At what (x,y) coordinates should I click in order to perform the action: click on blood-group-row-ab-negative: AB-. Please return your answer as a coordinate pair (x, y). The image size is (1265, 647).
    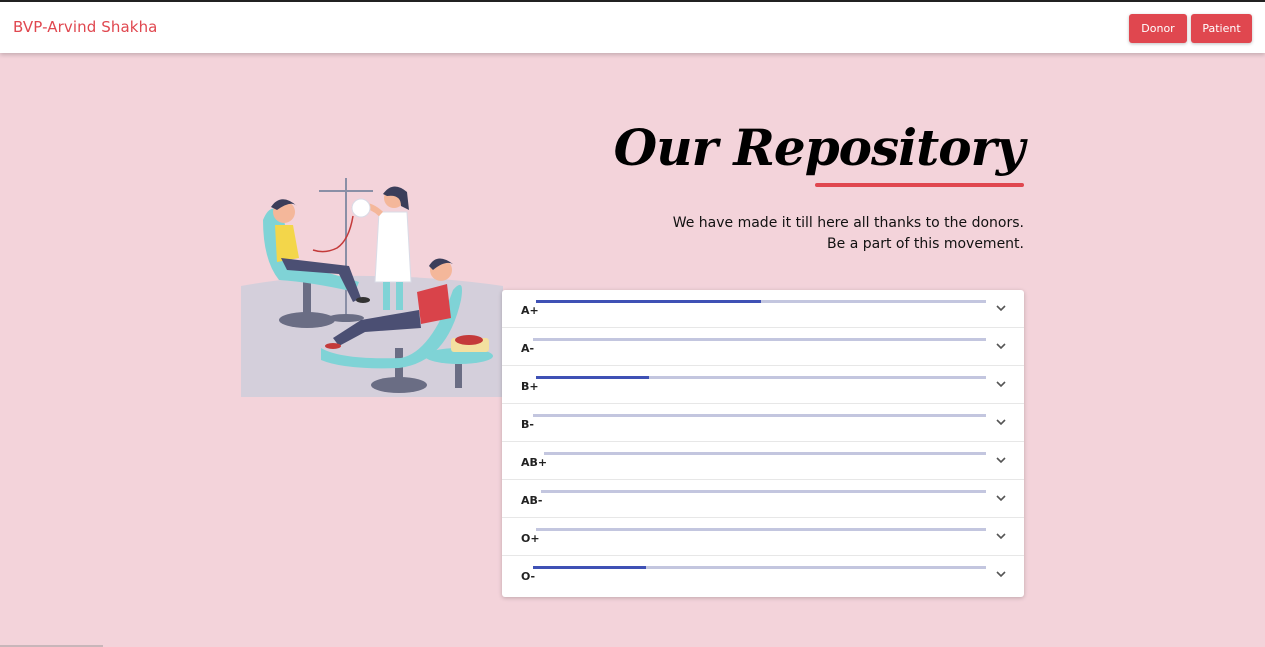
    Looking at the image, I should click on (763, 499).